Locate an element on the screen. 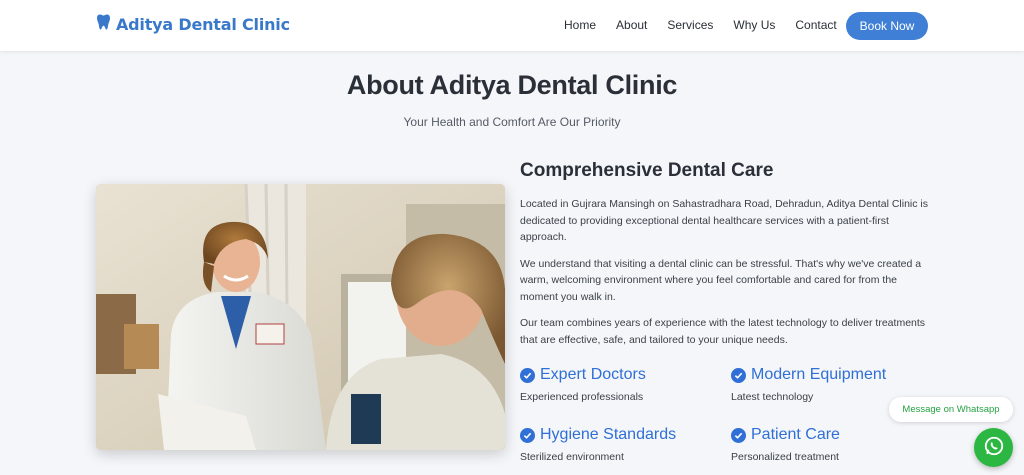 The height and width of the screenshot is (475, 1024). whatsapp-button is located at coordinates (993, 447).